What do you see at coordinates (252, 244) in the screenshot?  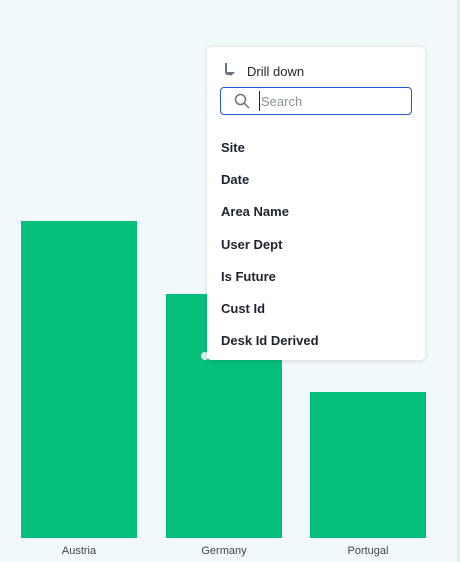 I see `menu-item-label: User Dept` at bounding box center [252, 244].